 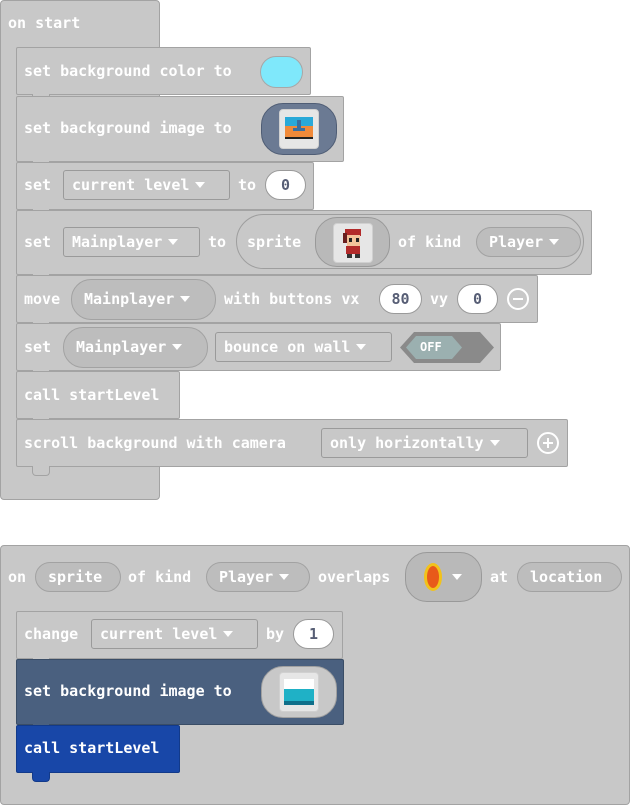 I want to click on orange-flame-tile-icon, so click(x=433, y=578).